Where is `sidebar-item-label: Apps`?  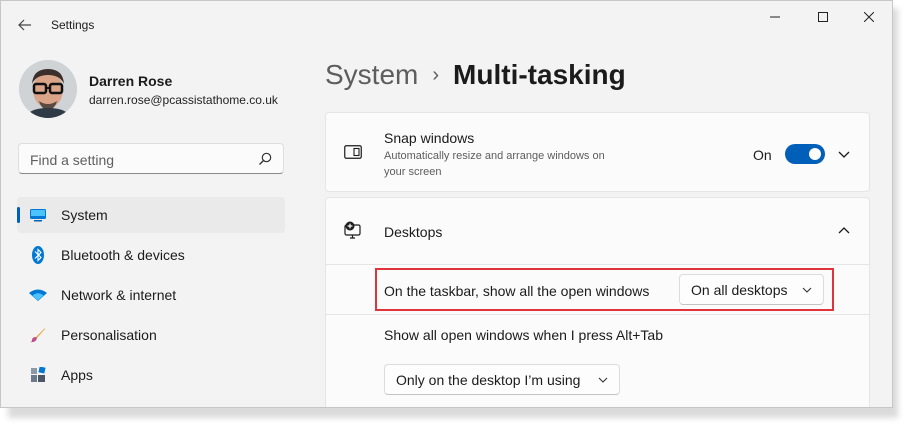
sidebar-item-label: Apps is located at coordinates (77, 375).